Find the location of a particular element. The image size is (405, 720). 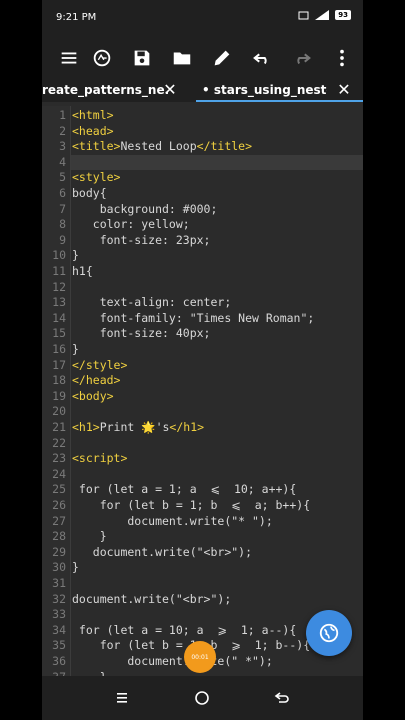

status-icons: 93 is located at coordinates (324, 15).